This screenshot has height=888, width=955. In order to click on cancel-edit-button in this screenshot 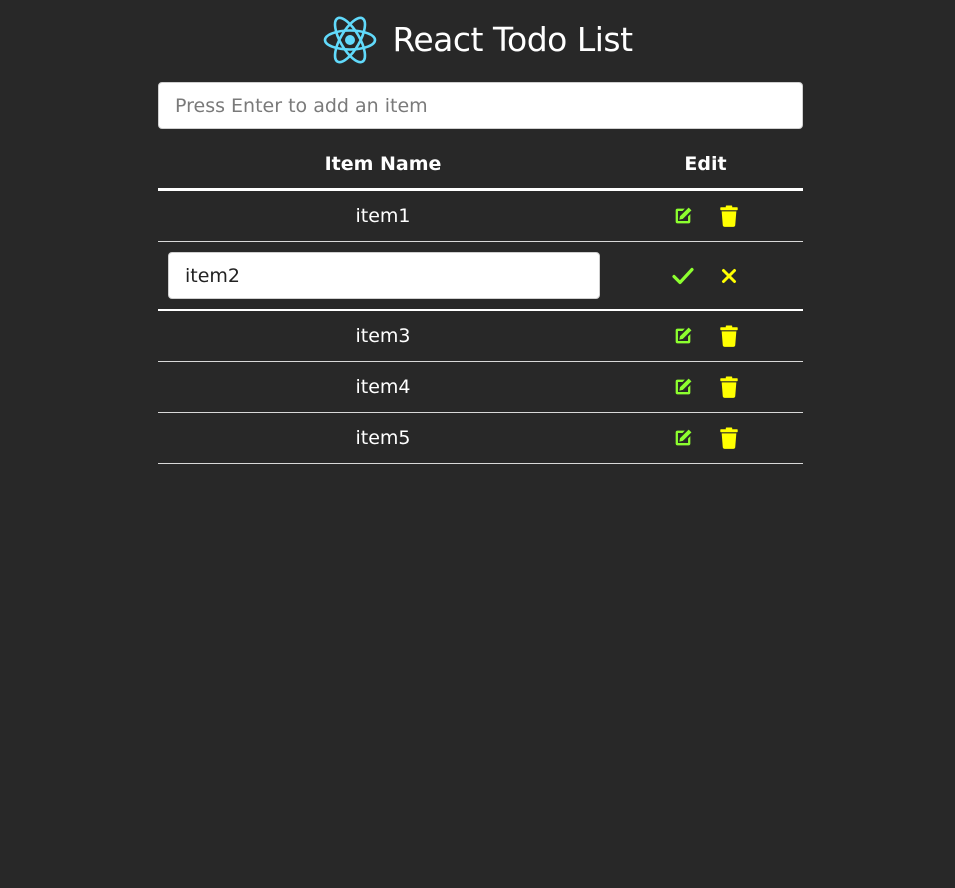, I will do `click(729, 276)`.